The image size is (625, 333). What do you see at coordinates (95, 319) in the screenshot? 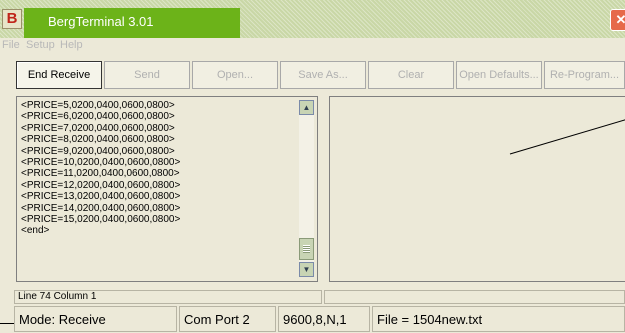
I see `mode-status: Mode: Receive` at bounding box center [95, 319].